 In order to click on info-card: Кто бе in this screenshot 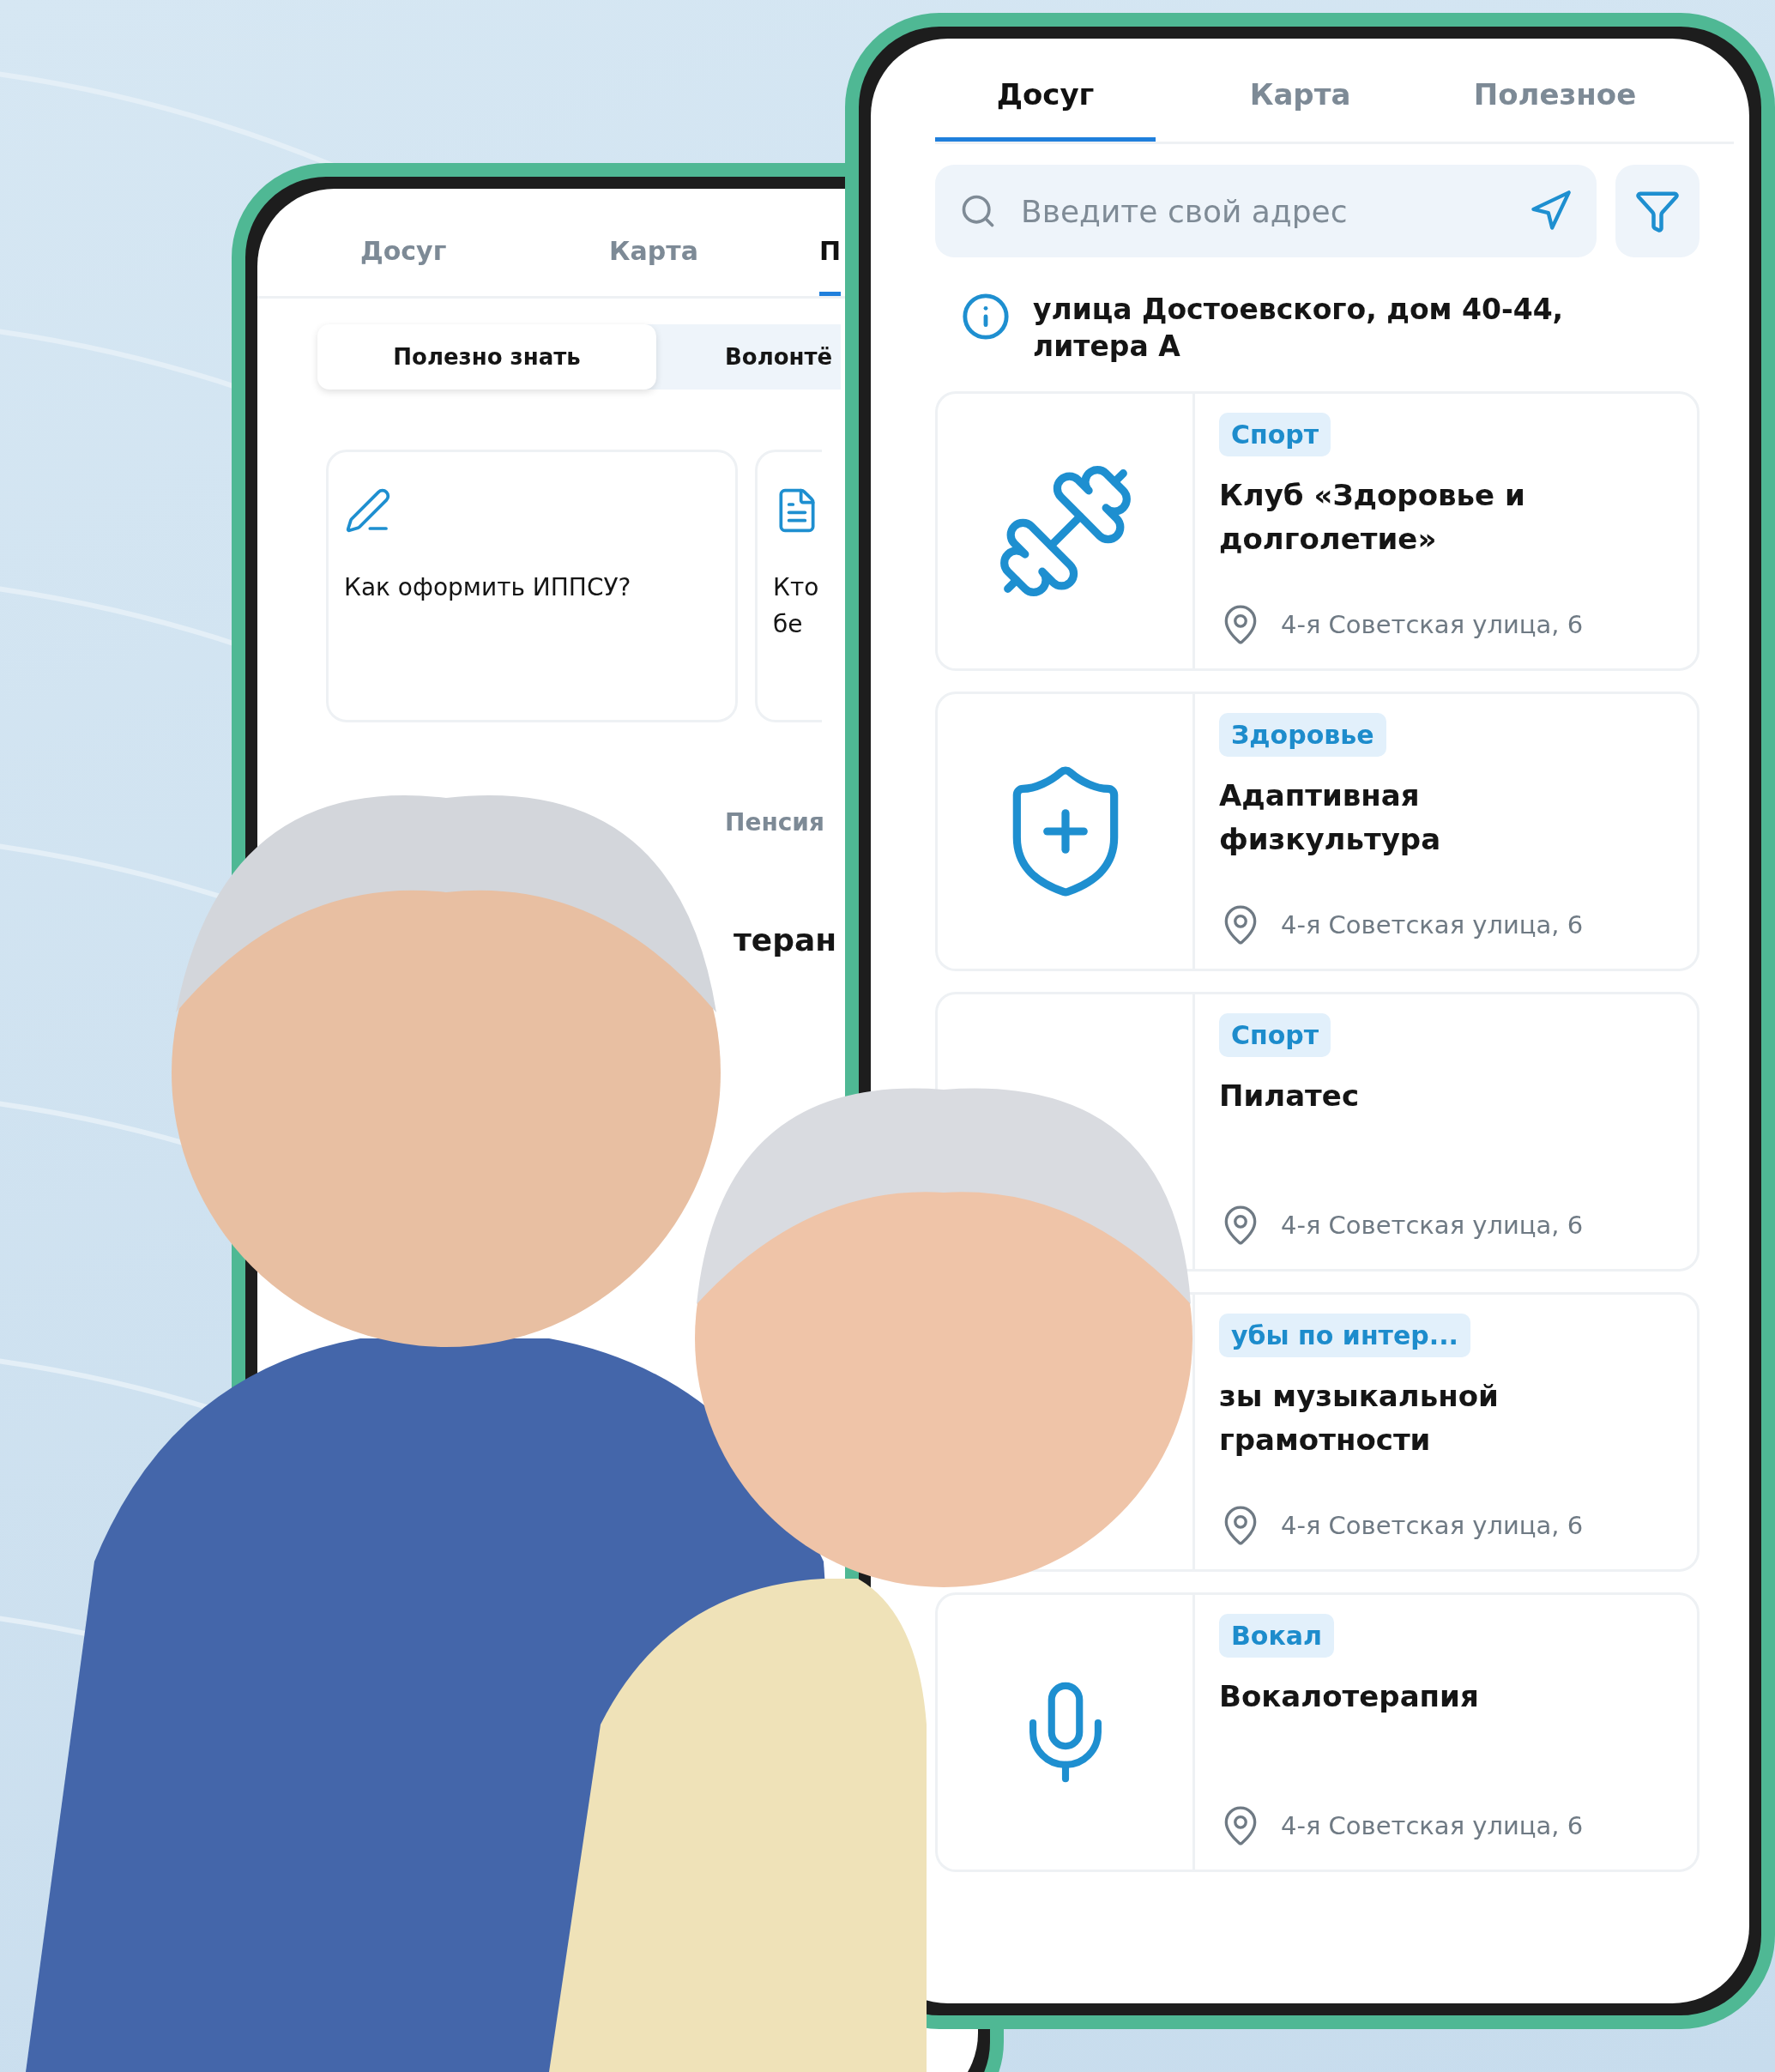, I will do `click(788, 586)`.